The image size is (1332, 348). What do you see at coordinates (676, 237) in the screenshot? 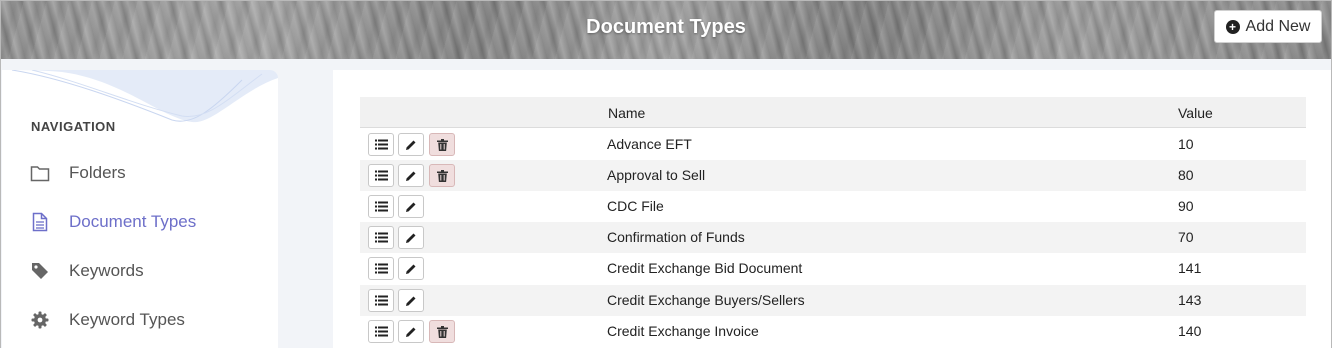
I see `row-name: Confirmation of Funds` at bounding box center [676, 237].